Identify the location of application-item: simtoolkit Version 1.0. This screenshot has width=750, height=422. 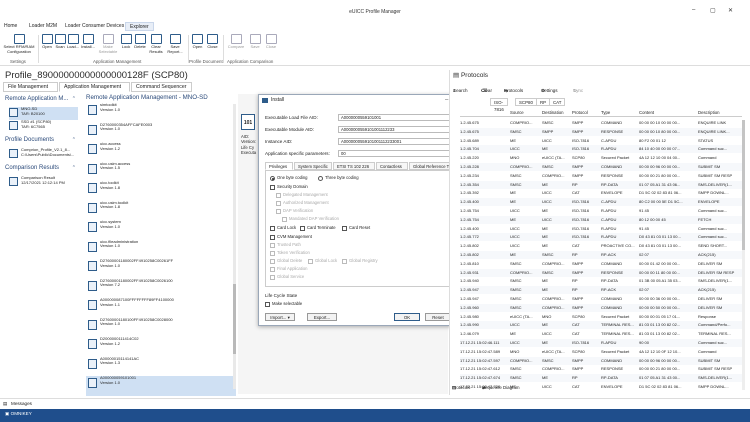
(161, 112).